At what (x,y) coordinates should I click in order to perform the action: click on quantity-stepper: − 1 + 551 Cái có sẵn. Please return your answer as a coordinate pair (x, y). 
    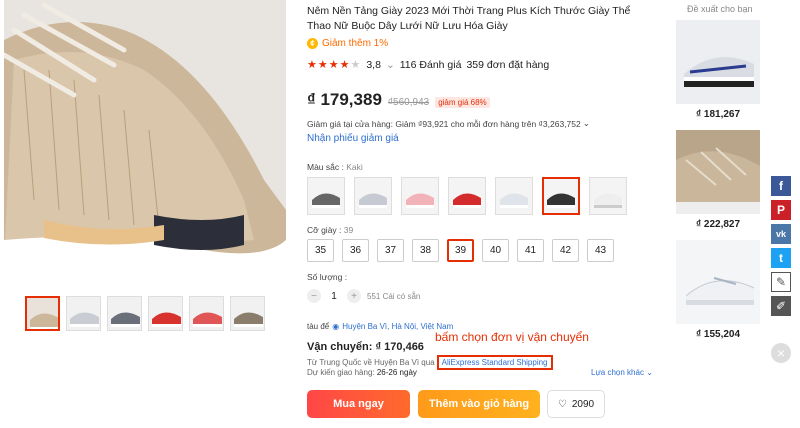
    Looking at the image, I should click on (363, 296).